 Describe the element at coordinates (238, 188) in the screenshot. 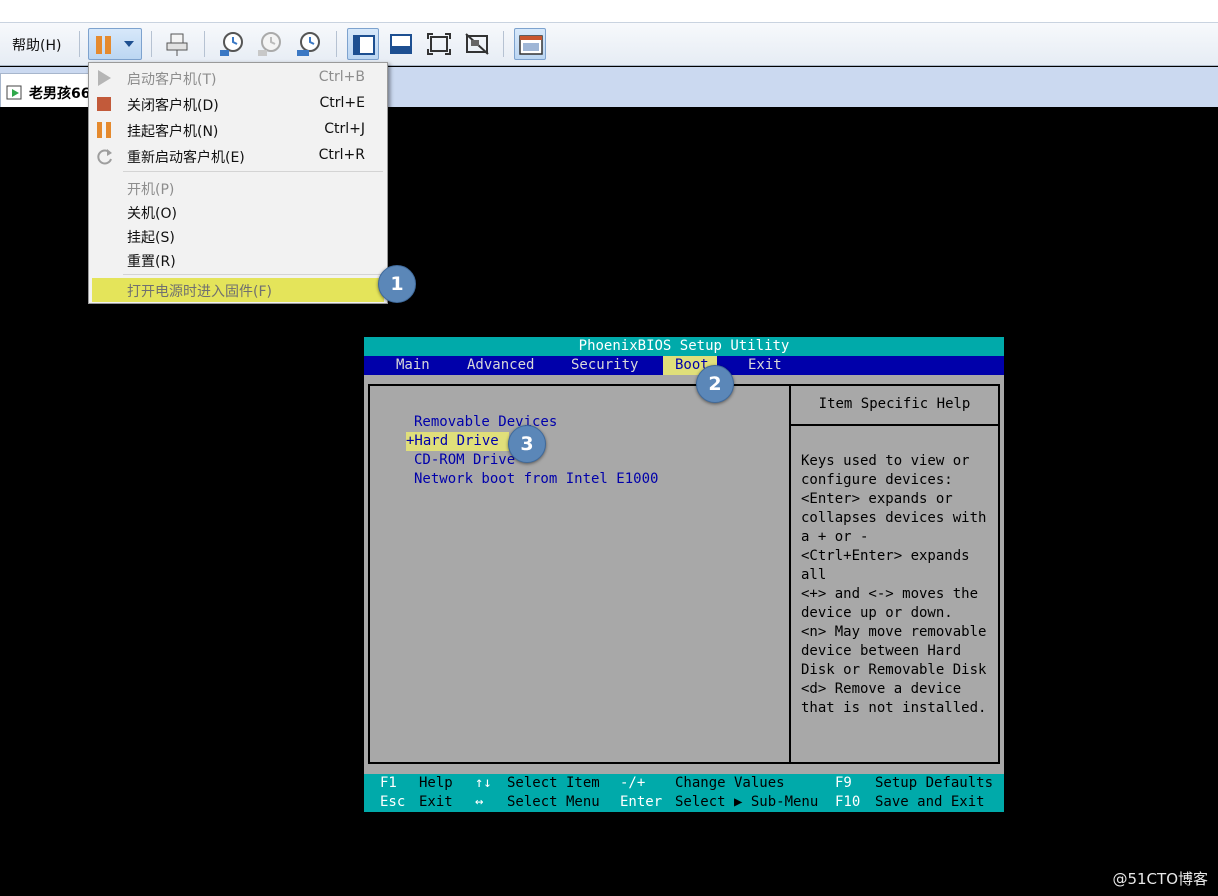

I see `menu-item-power-on: 开机(P)` at that location.